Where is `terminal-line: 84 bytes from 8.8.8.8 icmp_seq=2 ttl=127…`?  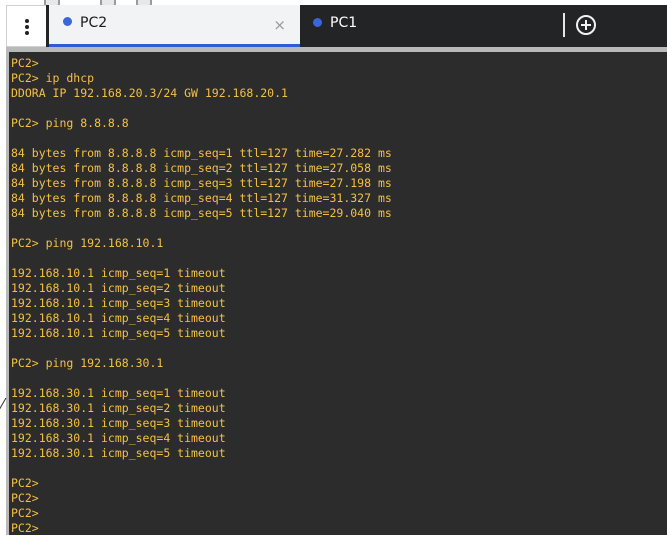
terminal-line: 84 bytes from 8.8.8.8 icmp_seq=2 ttl=127… is located at coordinates (201, 168).